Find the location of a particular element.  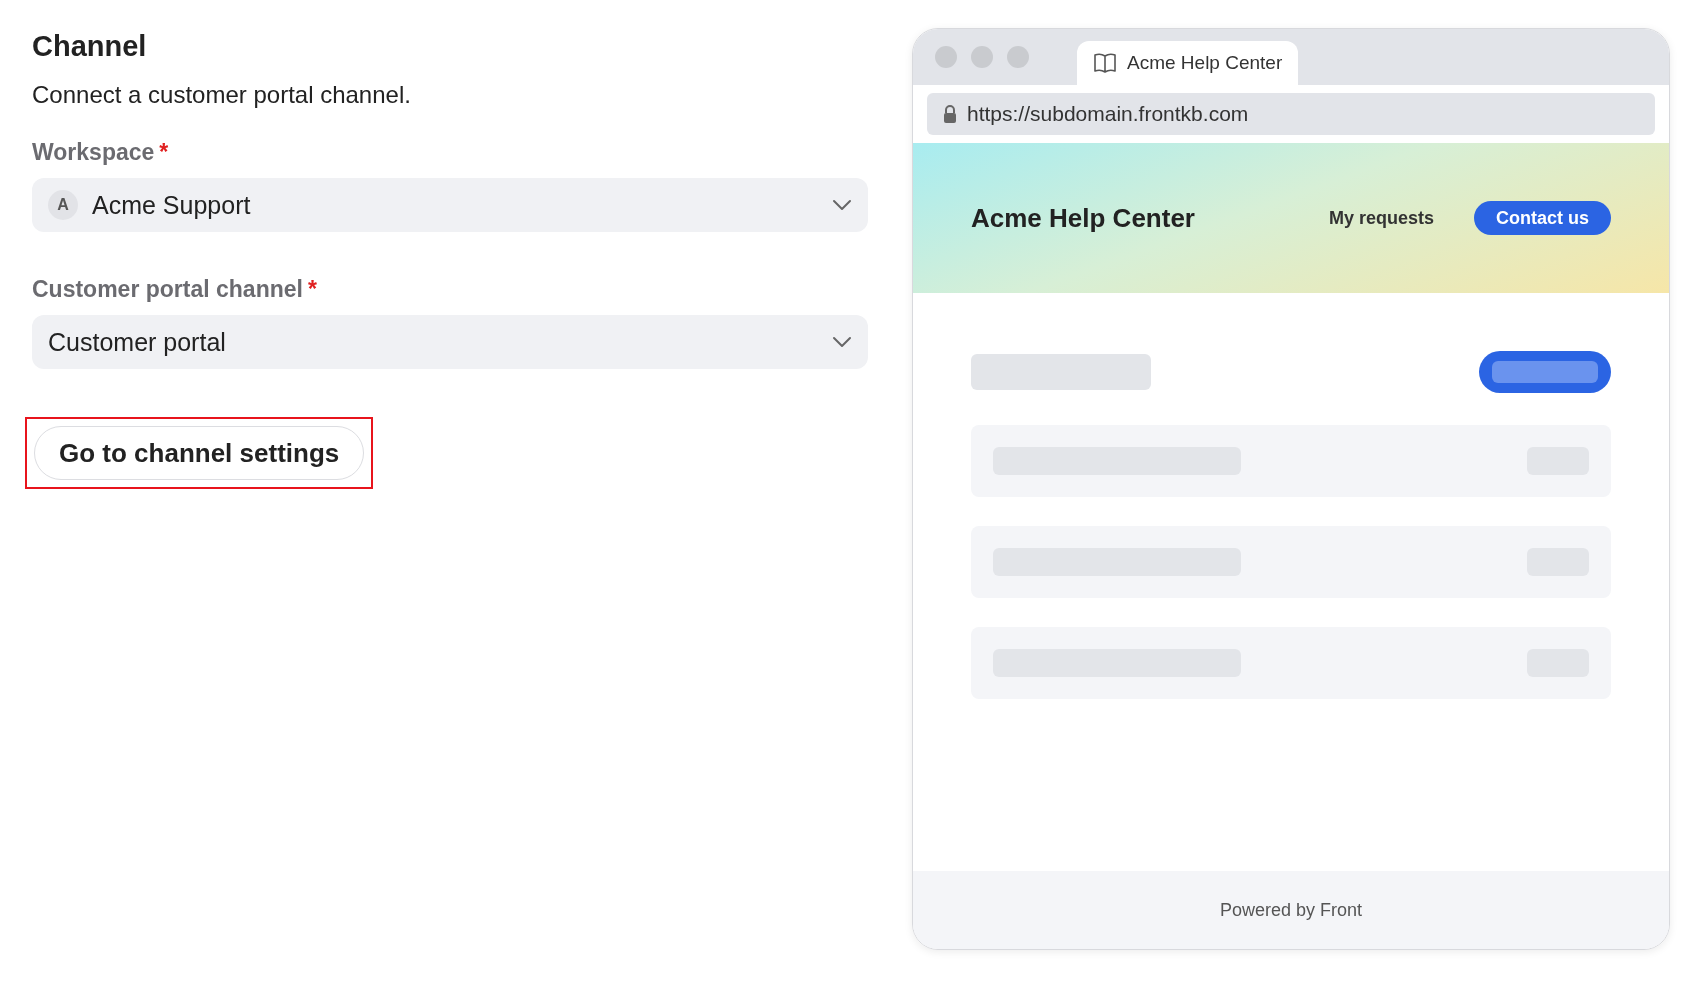

book-icon is located at coordinates (1105, 63).